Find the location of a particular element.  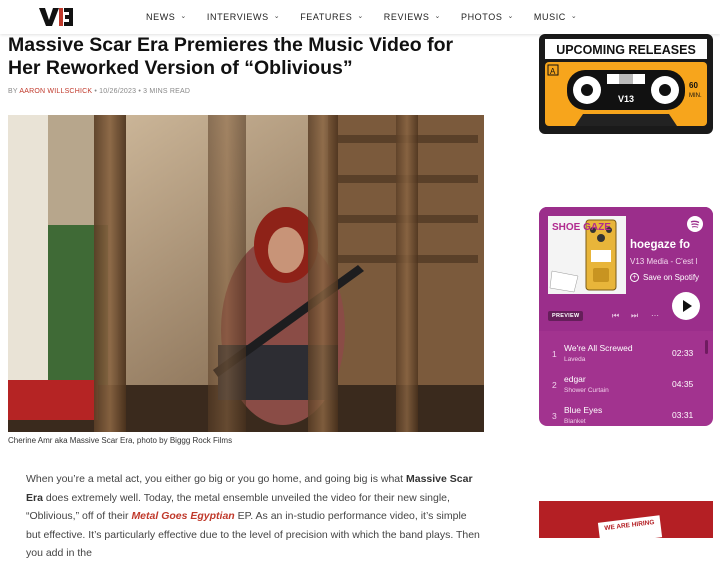

nav-music: MUSIC ⌄ is located at coordinates (555, 17).